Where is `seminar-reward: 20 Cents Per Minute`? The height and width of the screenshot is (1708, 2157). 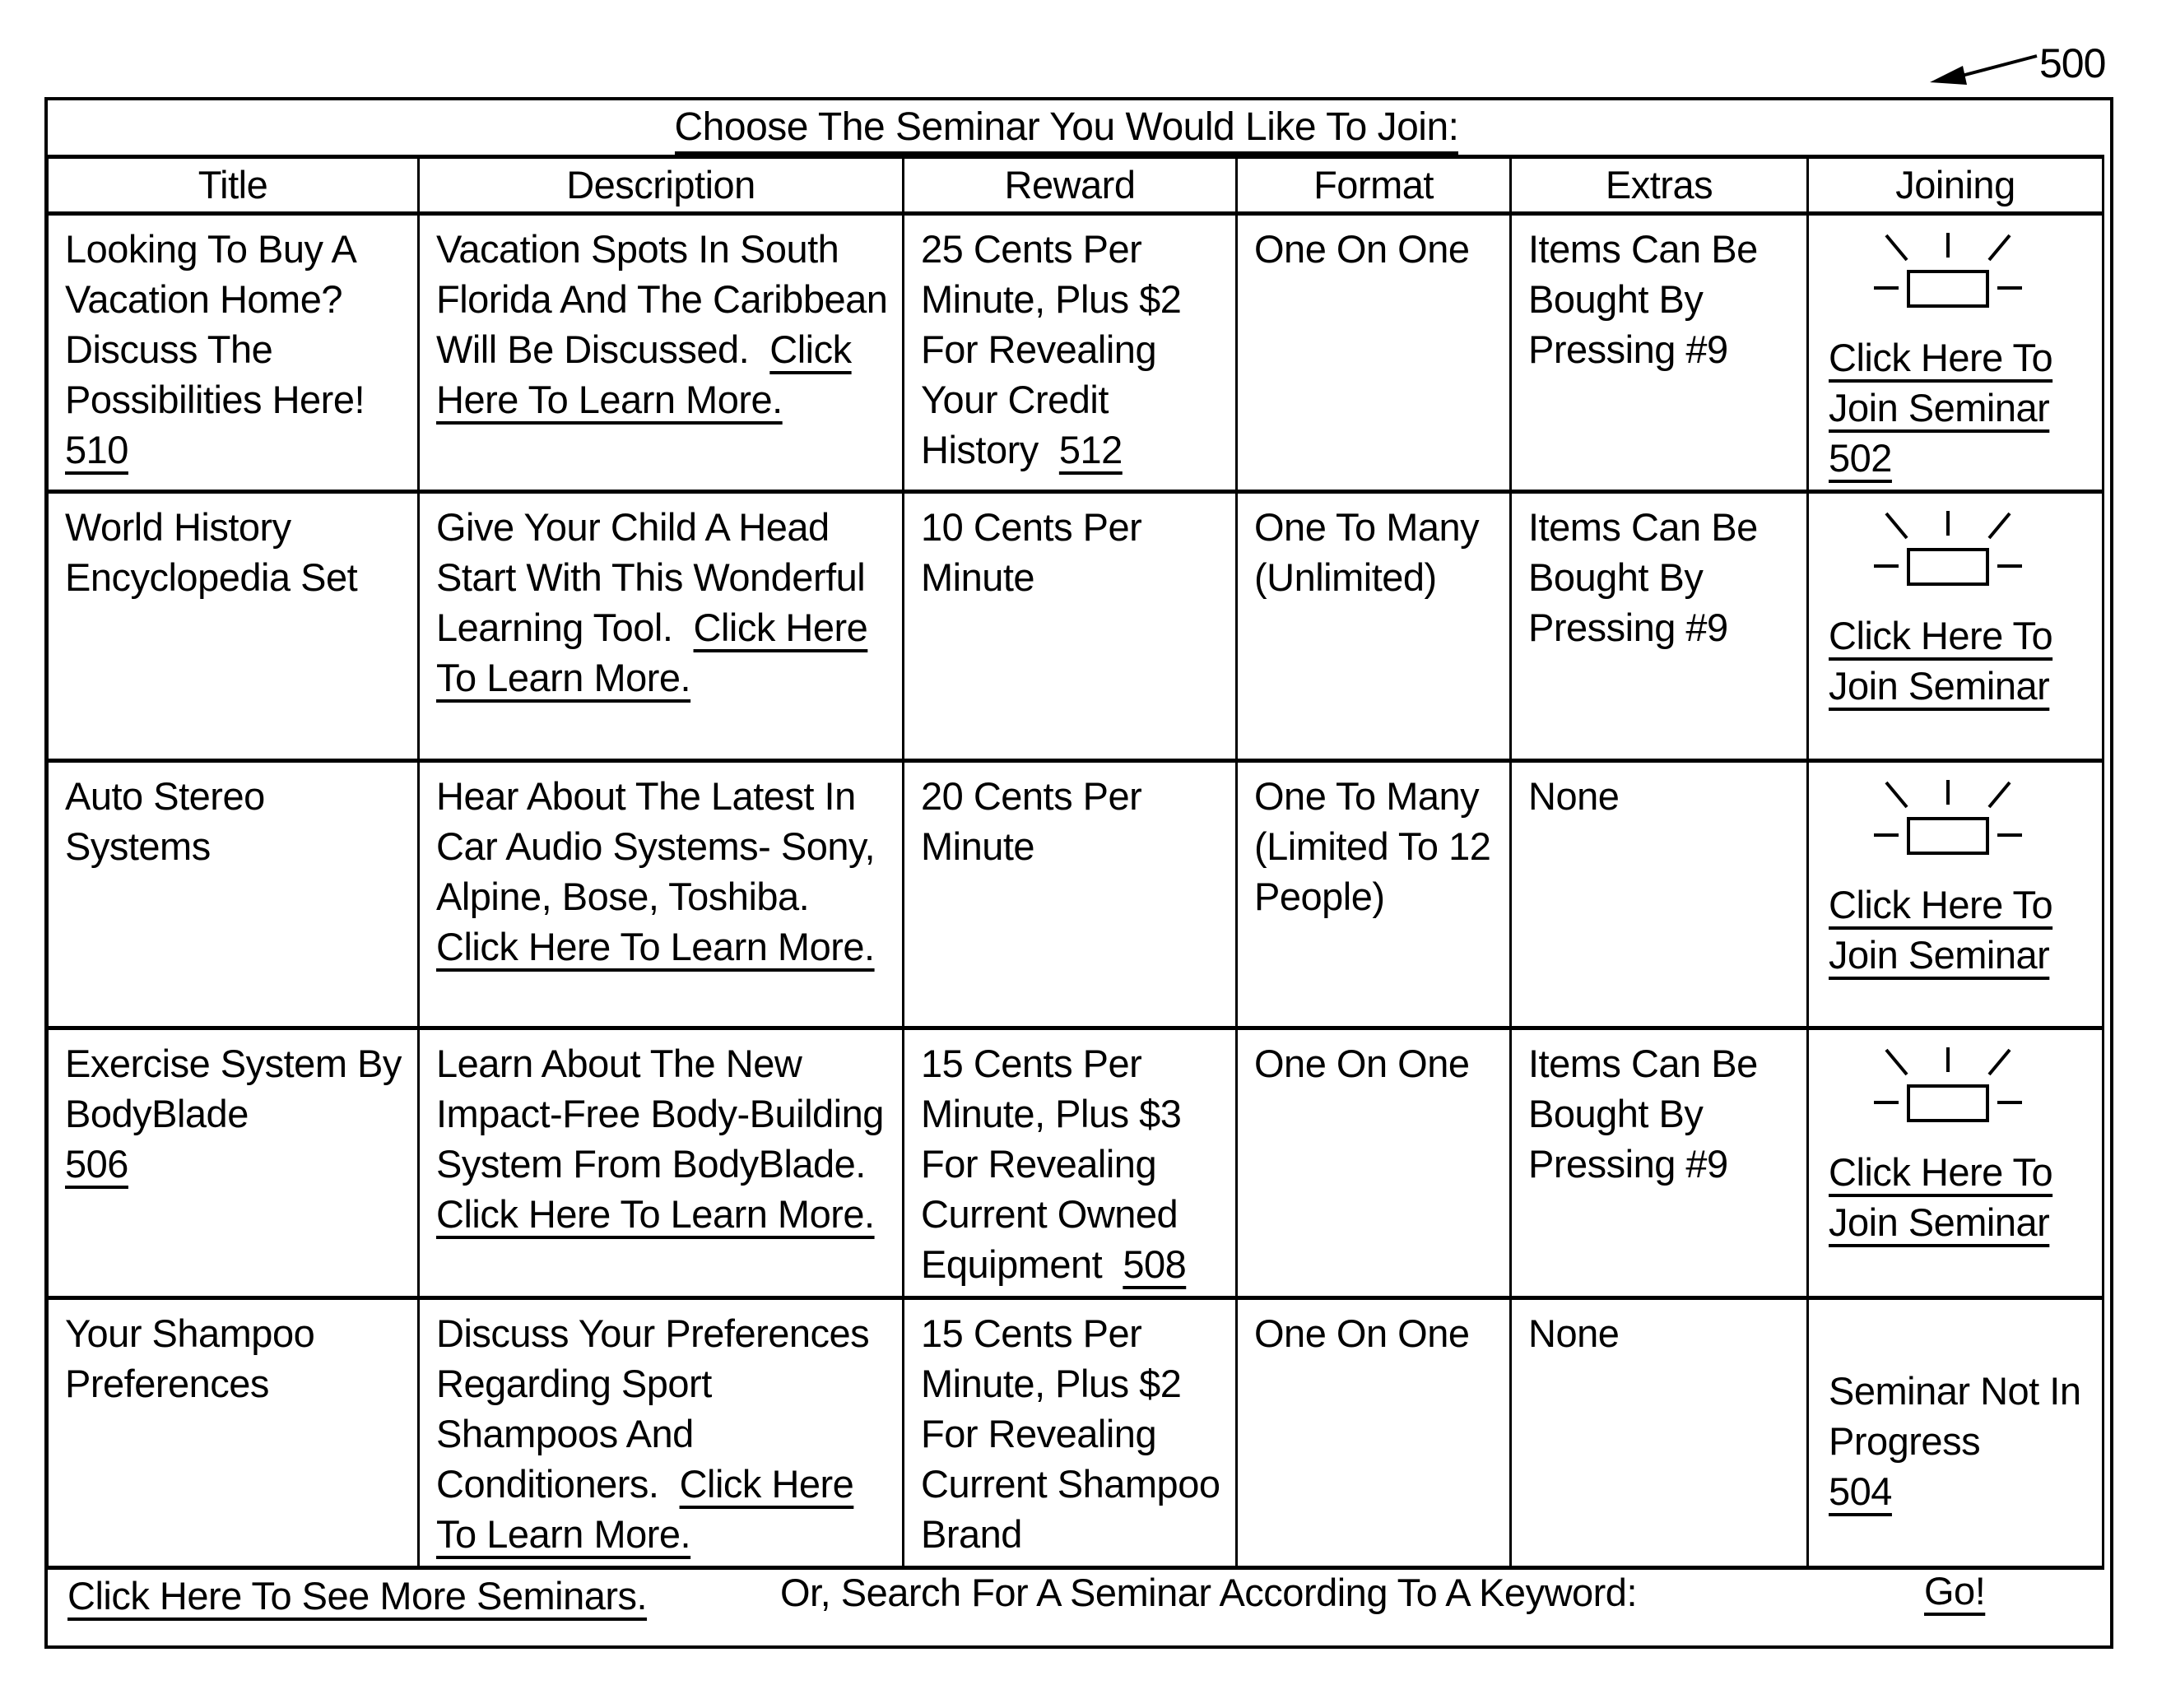 seminar-reward: 20 Cents Per Minute is located at coordinates (1031, 821).